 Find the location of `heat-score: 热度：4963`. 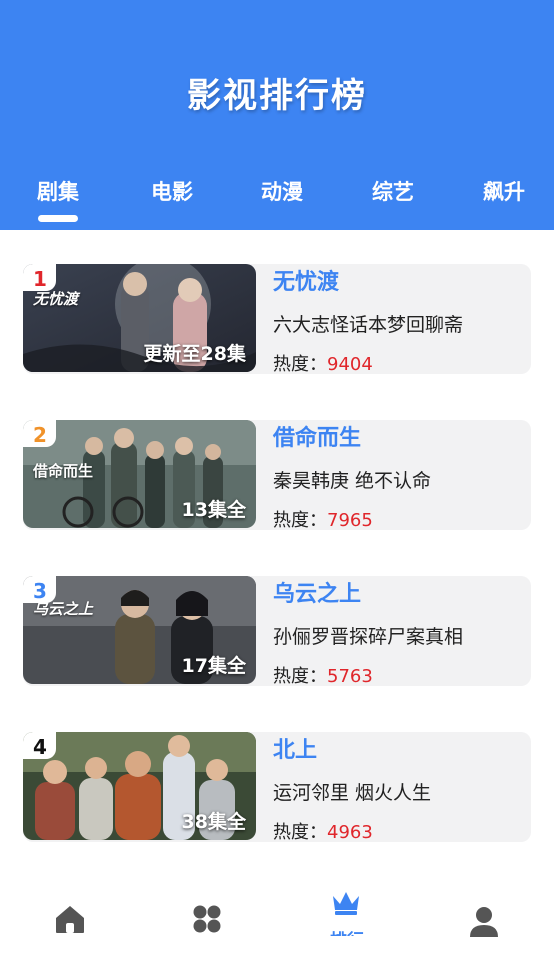

heat-score: 热度：4963 is located at coordinates (323, 831).